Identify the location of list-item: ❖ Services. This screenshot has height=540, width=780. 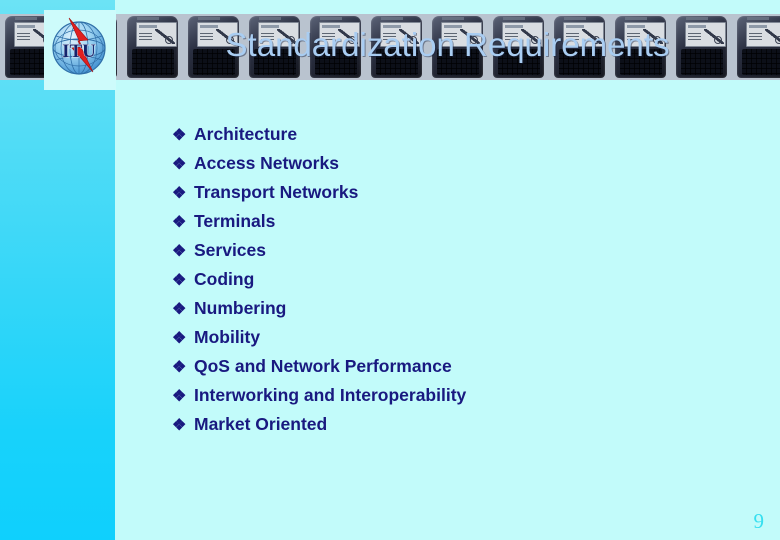
(452, 254).